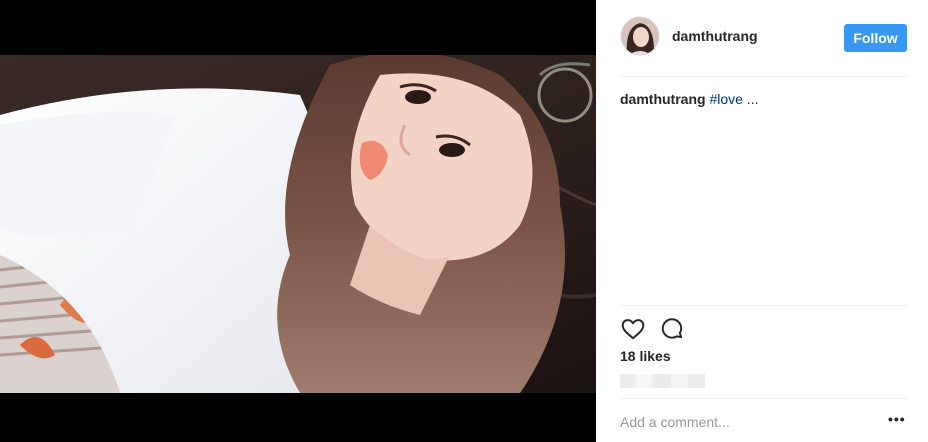  Describe the element at coordinates (662, 381) in the screenshot. I see `post-timestamp-obscured` at that location.